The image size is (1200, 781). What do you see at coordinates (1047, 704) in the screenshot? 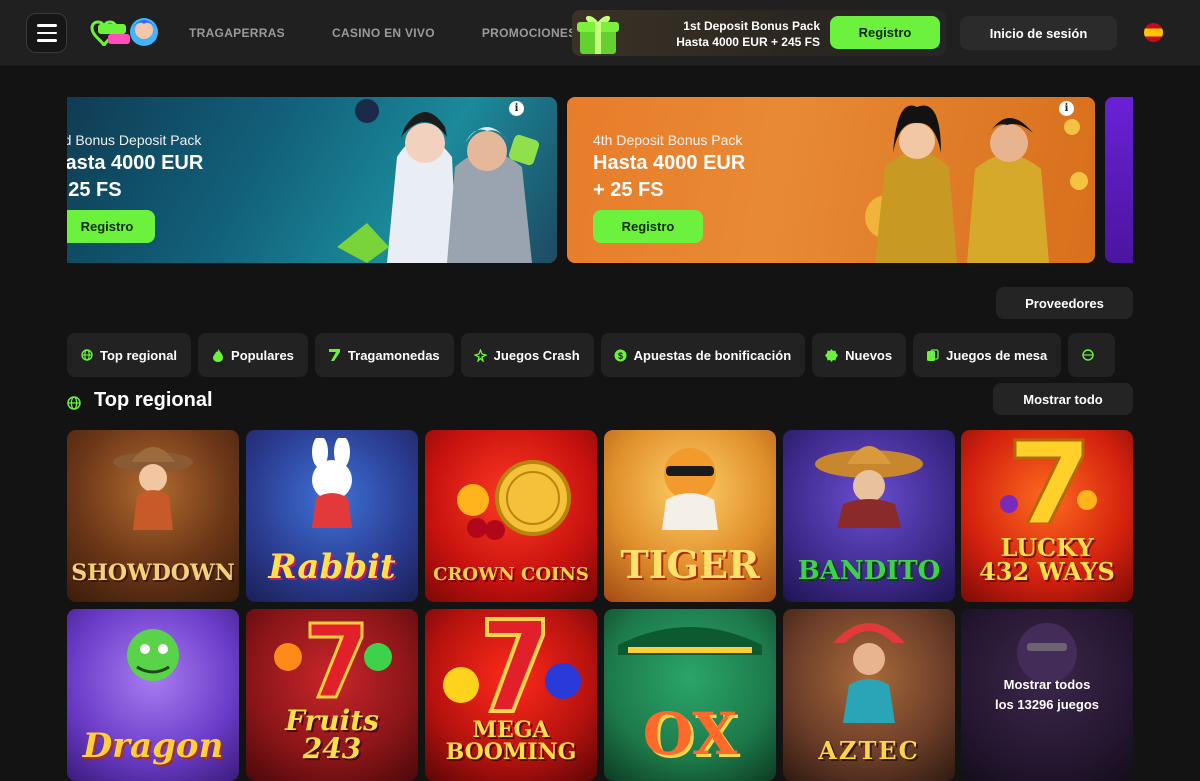
I see `show-all-games-line-2: los 13296 juegos` at bounding box center [1047, 704].